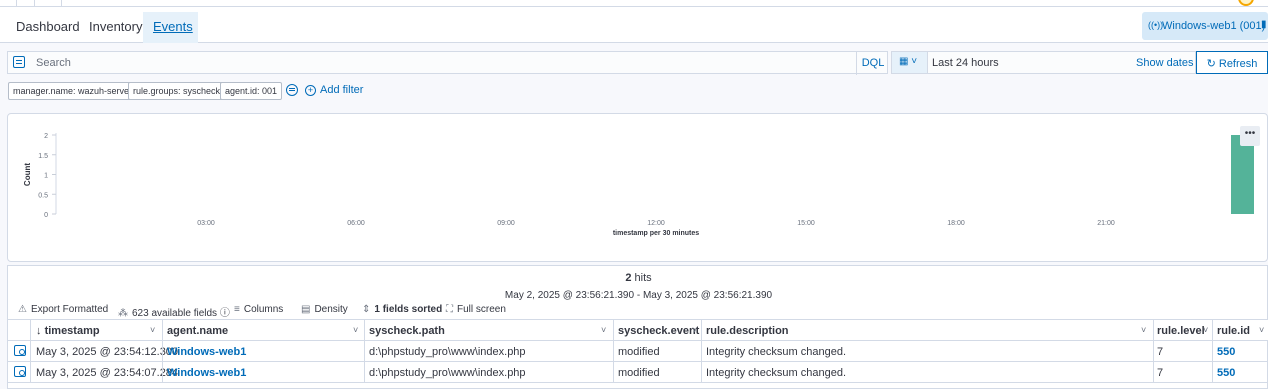 The width and height of the screenshot is (1268, 389). Describe the element at coordinates (448, 63) in the screenshot. I see `search-input: Search DQL` at that location.